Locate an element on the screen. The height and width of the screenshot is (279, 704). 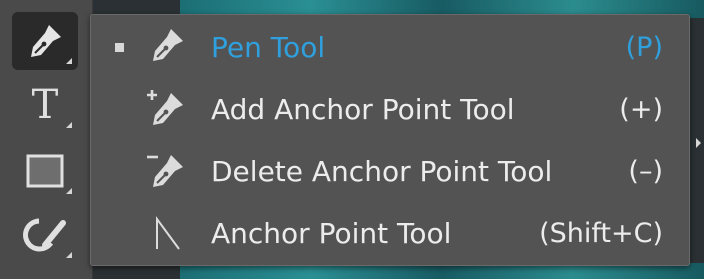
pen-tool-button is located at coordinates (45, 41).